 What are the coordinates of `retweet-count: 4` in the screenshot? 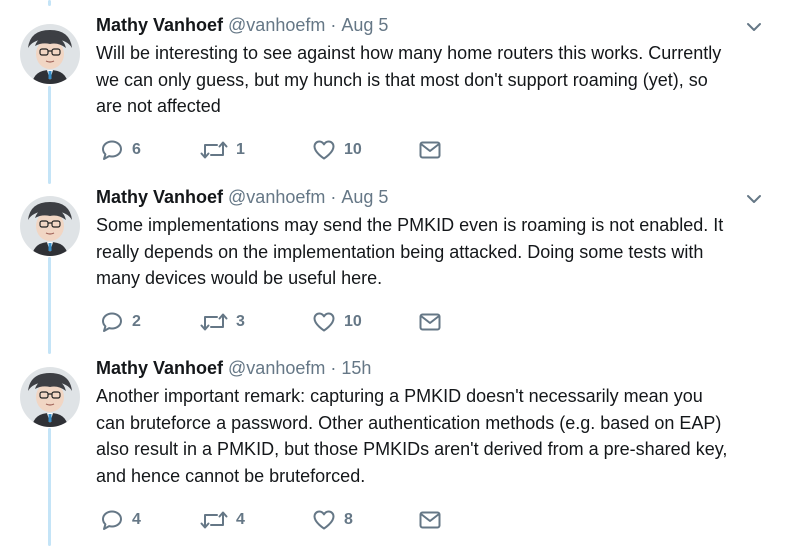 It's located at (240, 519).